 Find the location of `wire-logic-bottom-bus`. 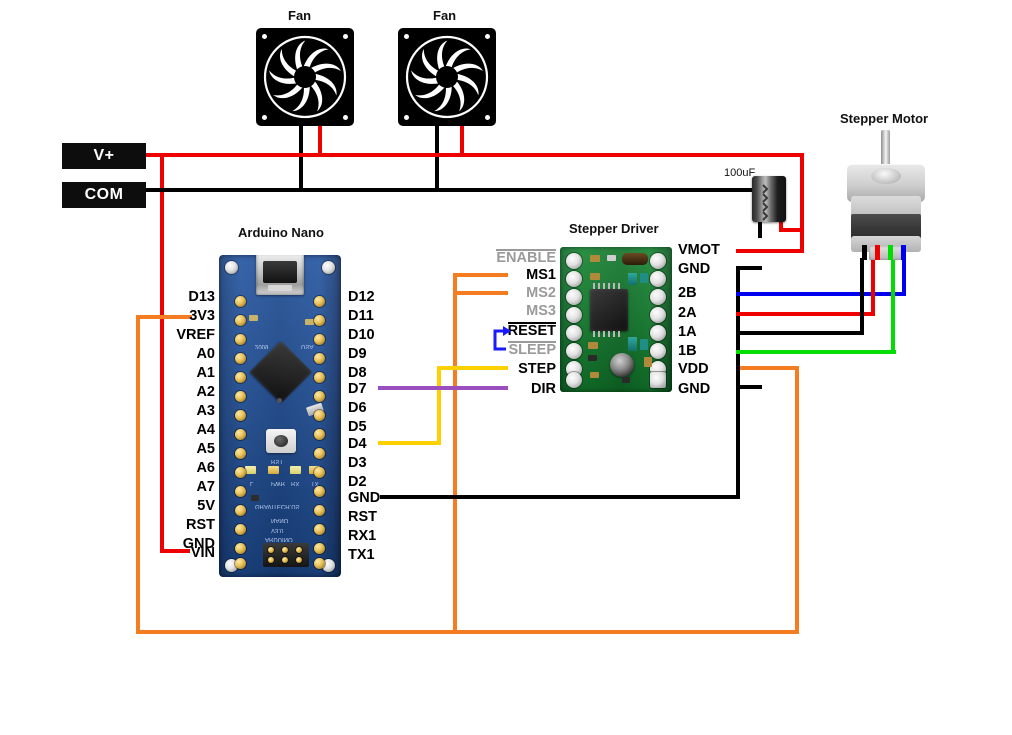

wire-logic-bottom-bus is located at coordinates (467, 632).